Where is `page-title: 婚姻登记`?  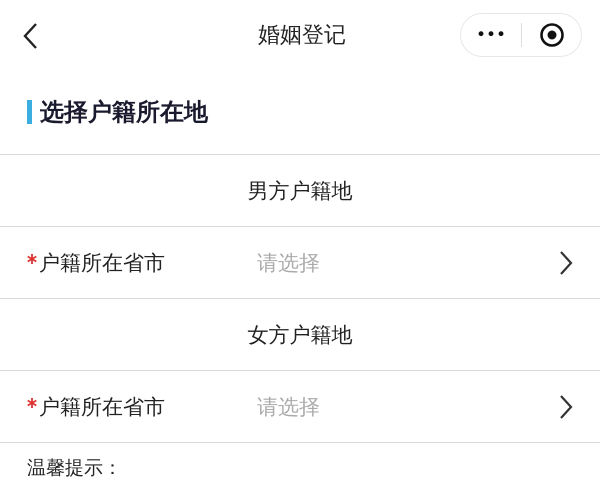 page-title: 婚姻登记 is located at coordinates (302, 36).